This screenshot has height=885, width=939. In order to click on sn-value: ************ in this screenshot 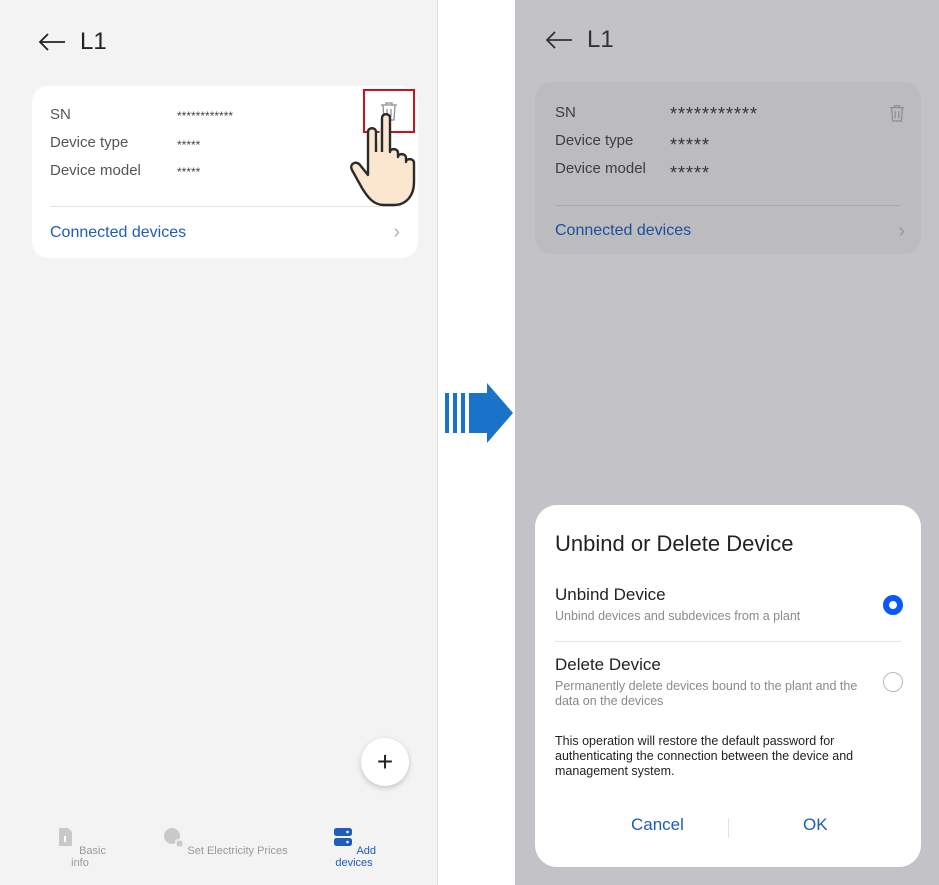, I will do `click(205, 116)`.